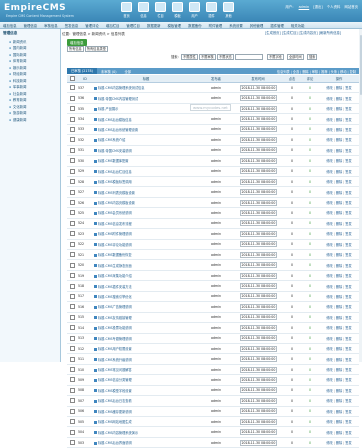 Image resolution: width=362 pixels, height=448 pixels. What do you see at coordinates (92, 25) in the screenshot?
I see `menu-item: 管理评论` at bounding box center [92, 25].